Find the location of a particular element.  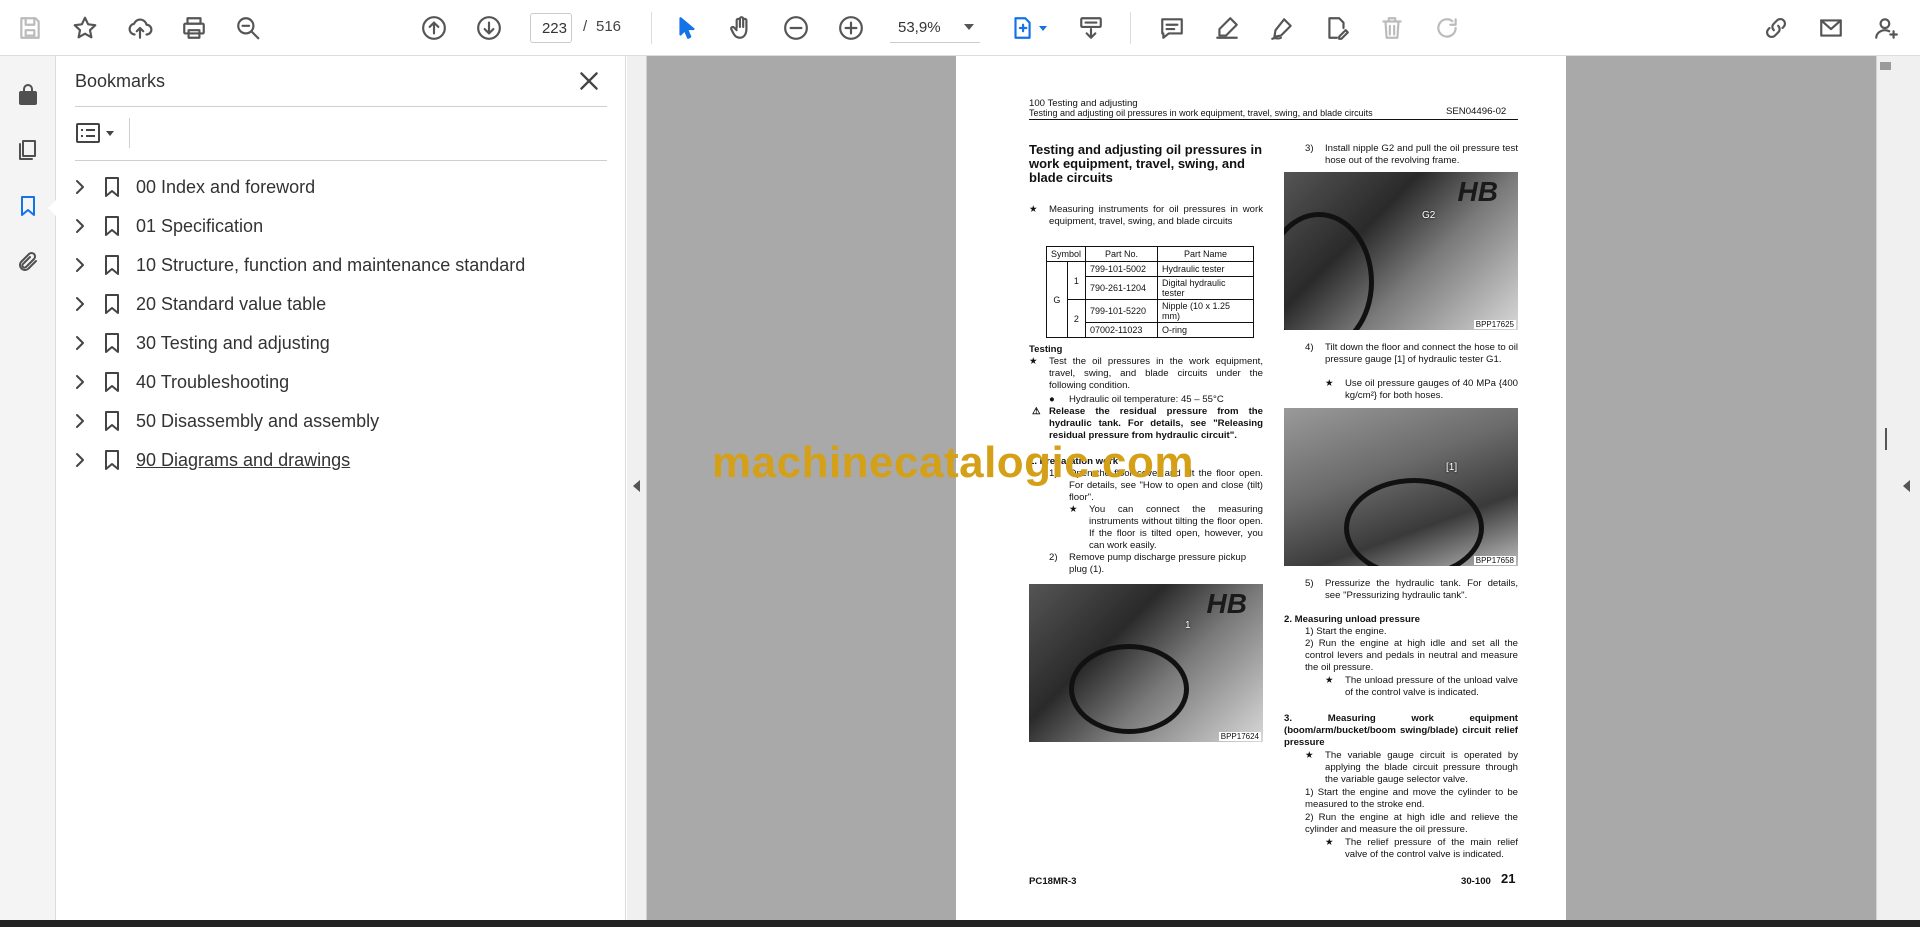

zoom-out-icon is located at coordinates (796, 28).